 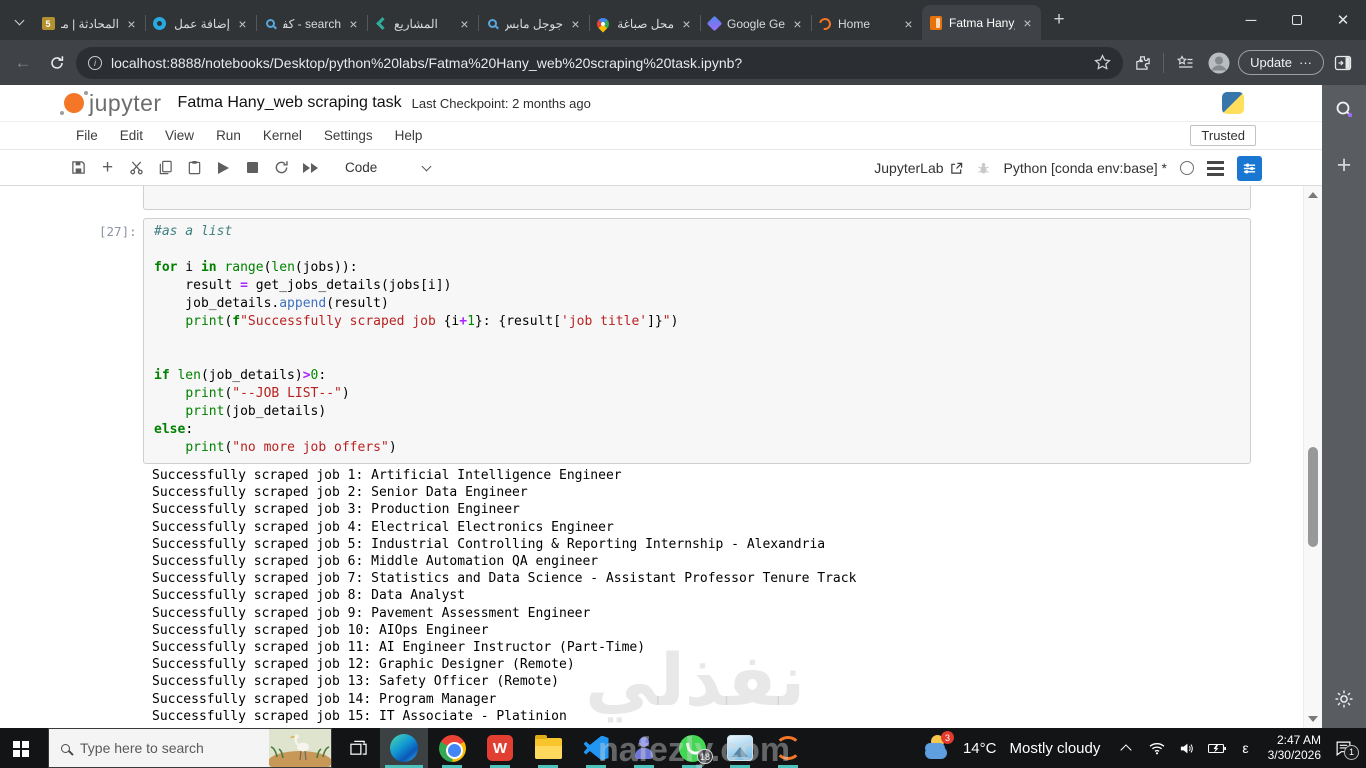 I want to click on system-tray: 3 14°C Mostly cloudy ε 2:47 AM 3/30/2026, so click(x=1139, y=748).